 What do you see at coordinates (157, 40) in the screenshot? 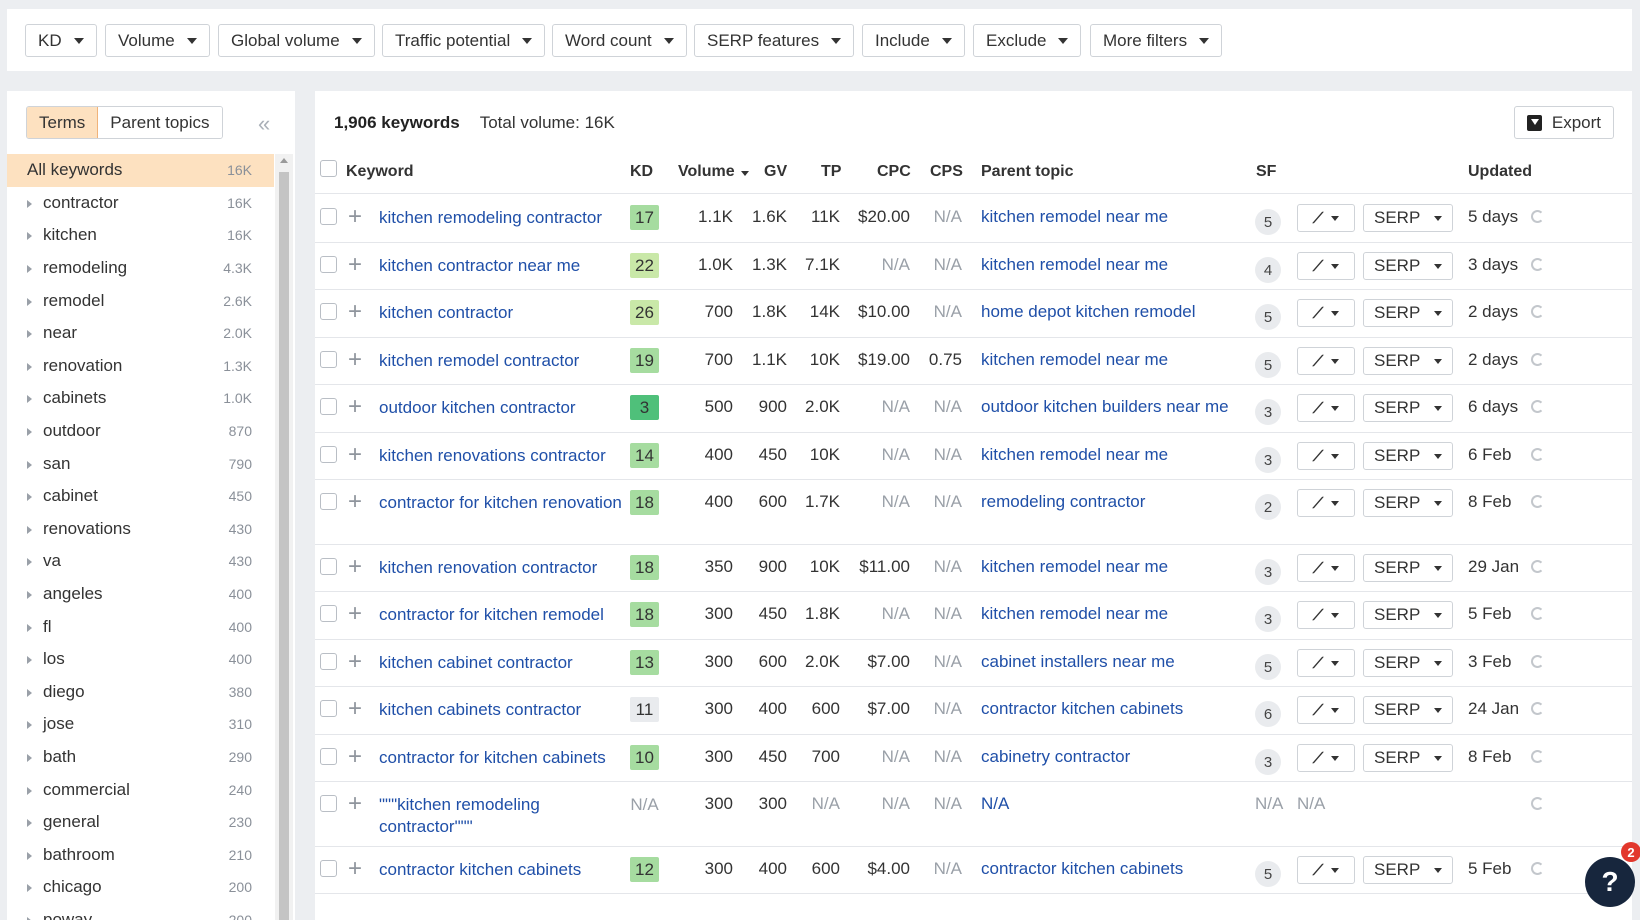
I see `filter-volume-dropdown: Volume` at bounding box center [157, 40].